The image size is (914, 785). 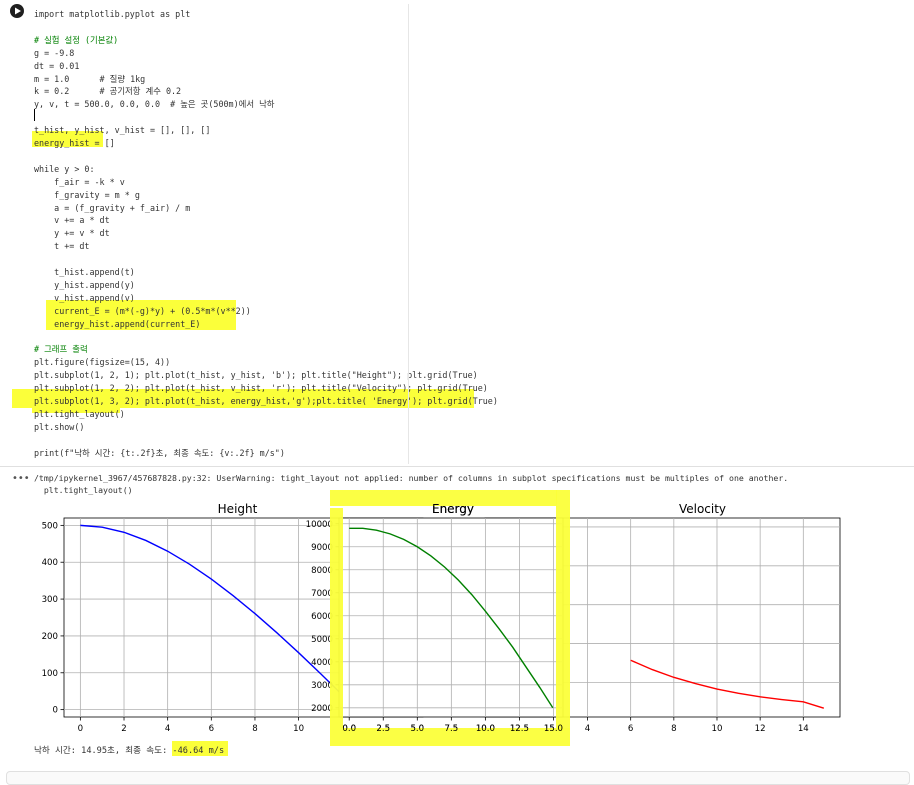 What do you see at coordinates (74, 143) in the screenshot?
I see `code-line: energy_hist = []` at bounding box center [74, 143].